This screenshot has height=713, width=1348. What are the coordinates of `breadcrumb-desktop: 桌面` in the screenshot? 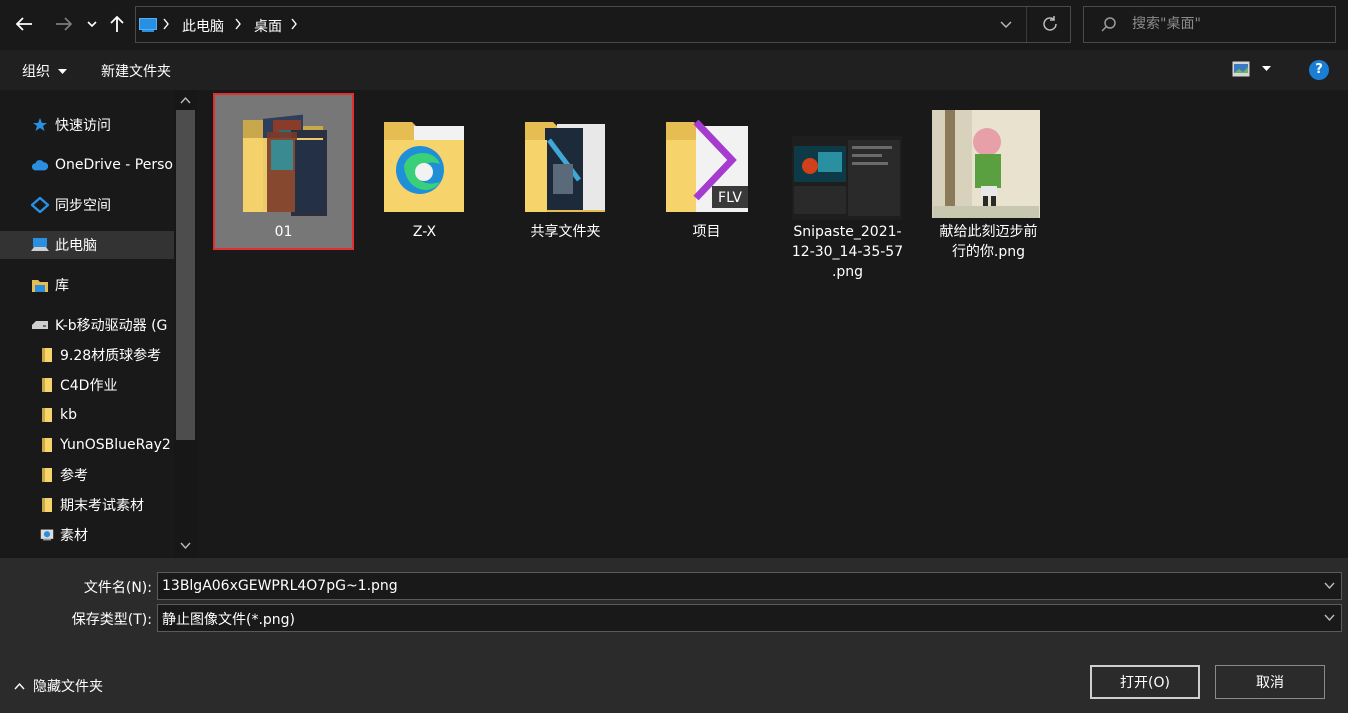 It's located at (268, 26).